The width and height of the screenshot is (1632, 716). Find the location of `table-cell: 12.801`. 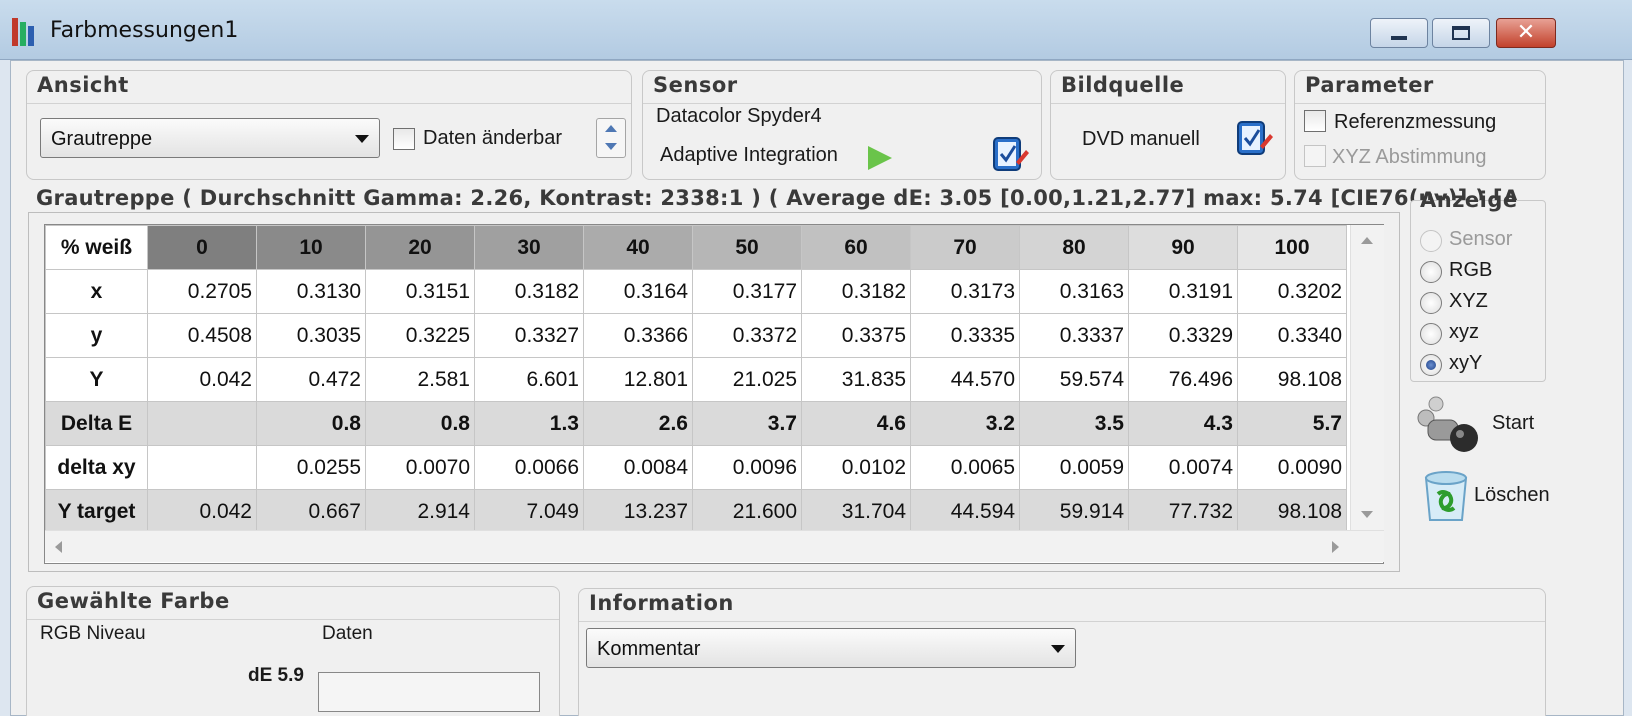

table-cell: 12.801 is located at coordinates (638, 379).